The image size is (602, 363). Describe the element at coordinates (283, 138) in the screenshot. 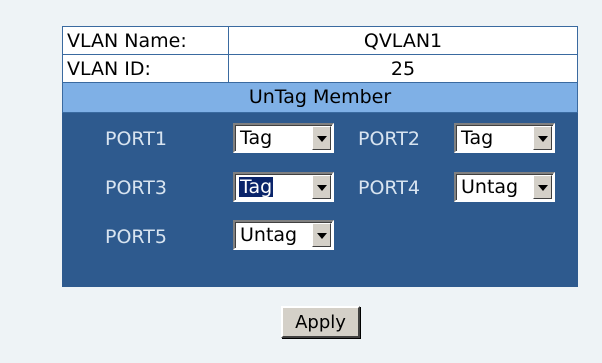

I see `port1-select: Tag` at that location.